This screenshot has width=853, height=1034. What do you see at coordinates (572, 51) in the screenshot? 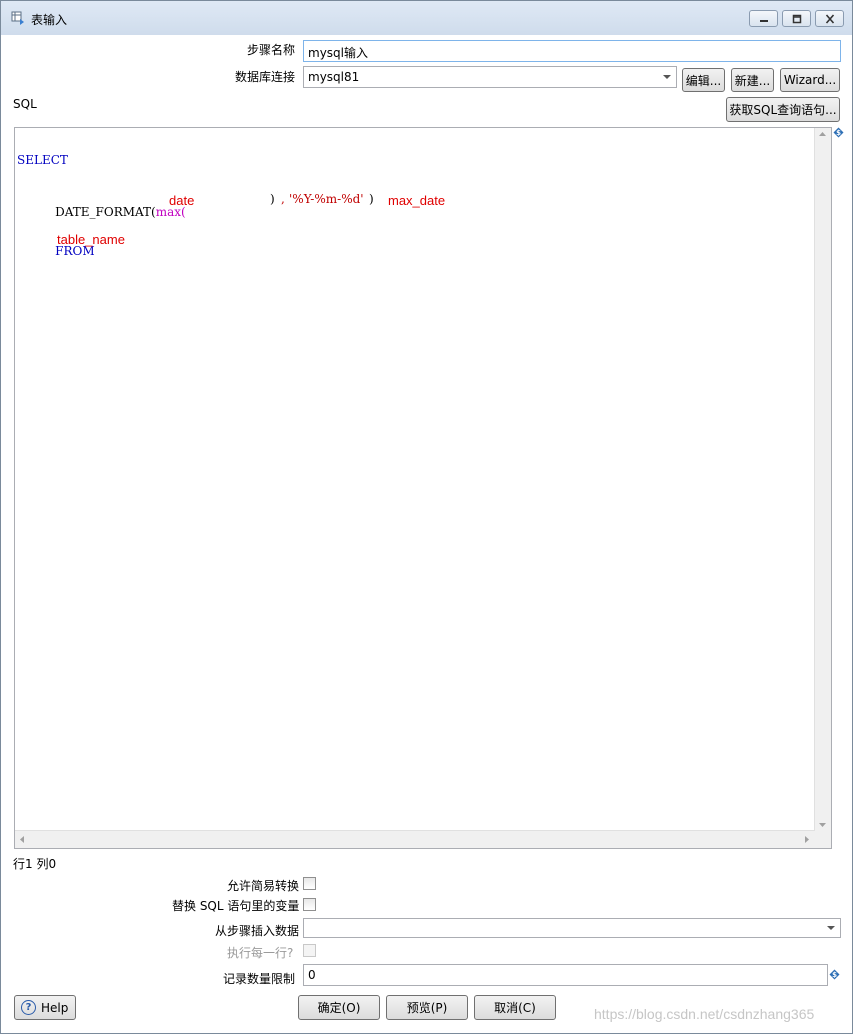
I see `step-name-input: mysql输入` at bounding box center [572, 51].